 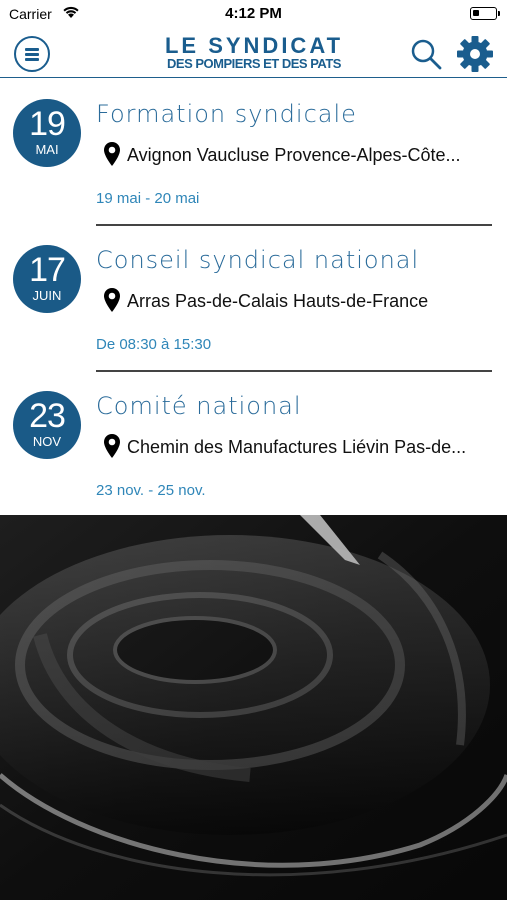 I want to click on event-day: 23, so click(x=47, y=416).